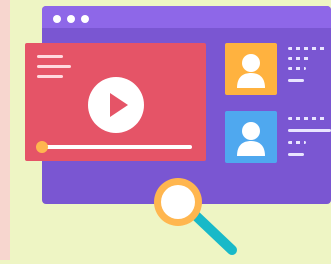  What do you see at coordinates (119, 105) in the screenshot?
I see `play-icon` at bounding box center [119, 105].